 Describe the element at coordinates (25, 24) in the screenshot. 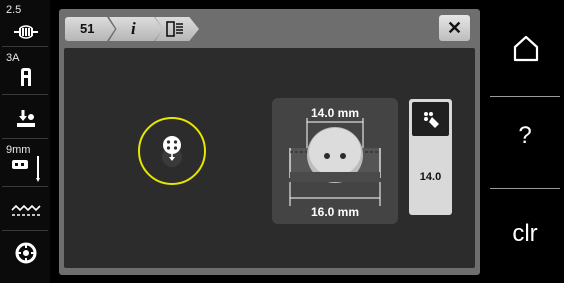

I see `sidebar-item-stitch-length: 2.5` at that location.